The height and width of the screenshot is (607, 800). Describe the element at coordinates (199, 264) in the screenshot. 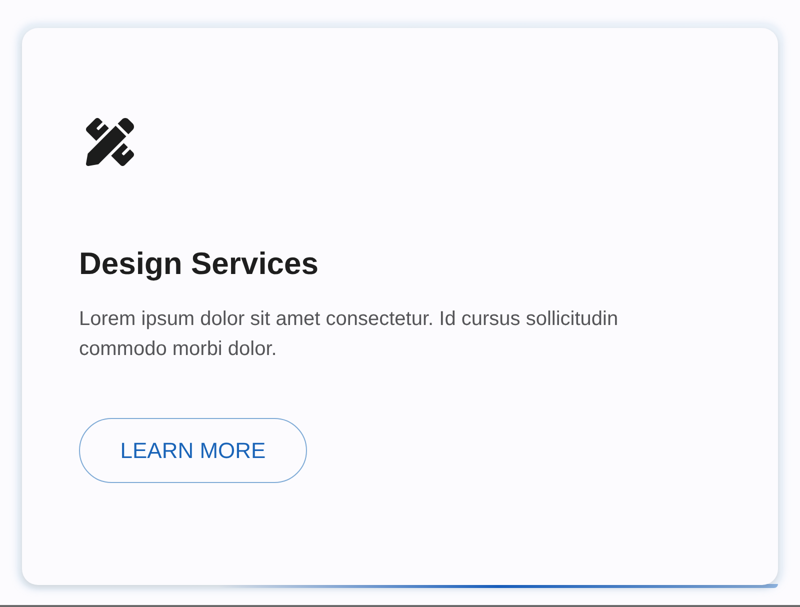

I see `card-title: Design Services` at that location.